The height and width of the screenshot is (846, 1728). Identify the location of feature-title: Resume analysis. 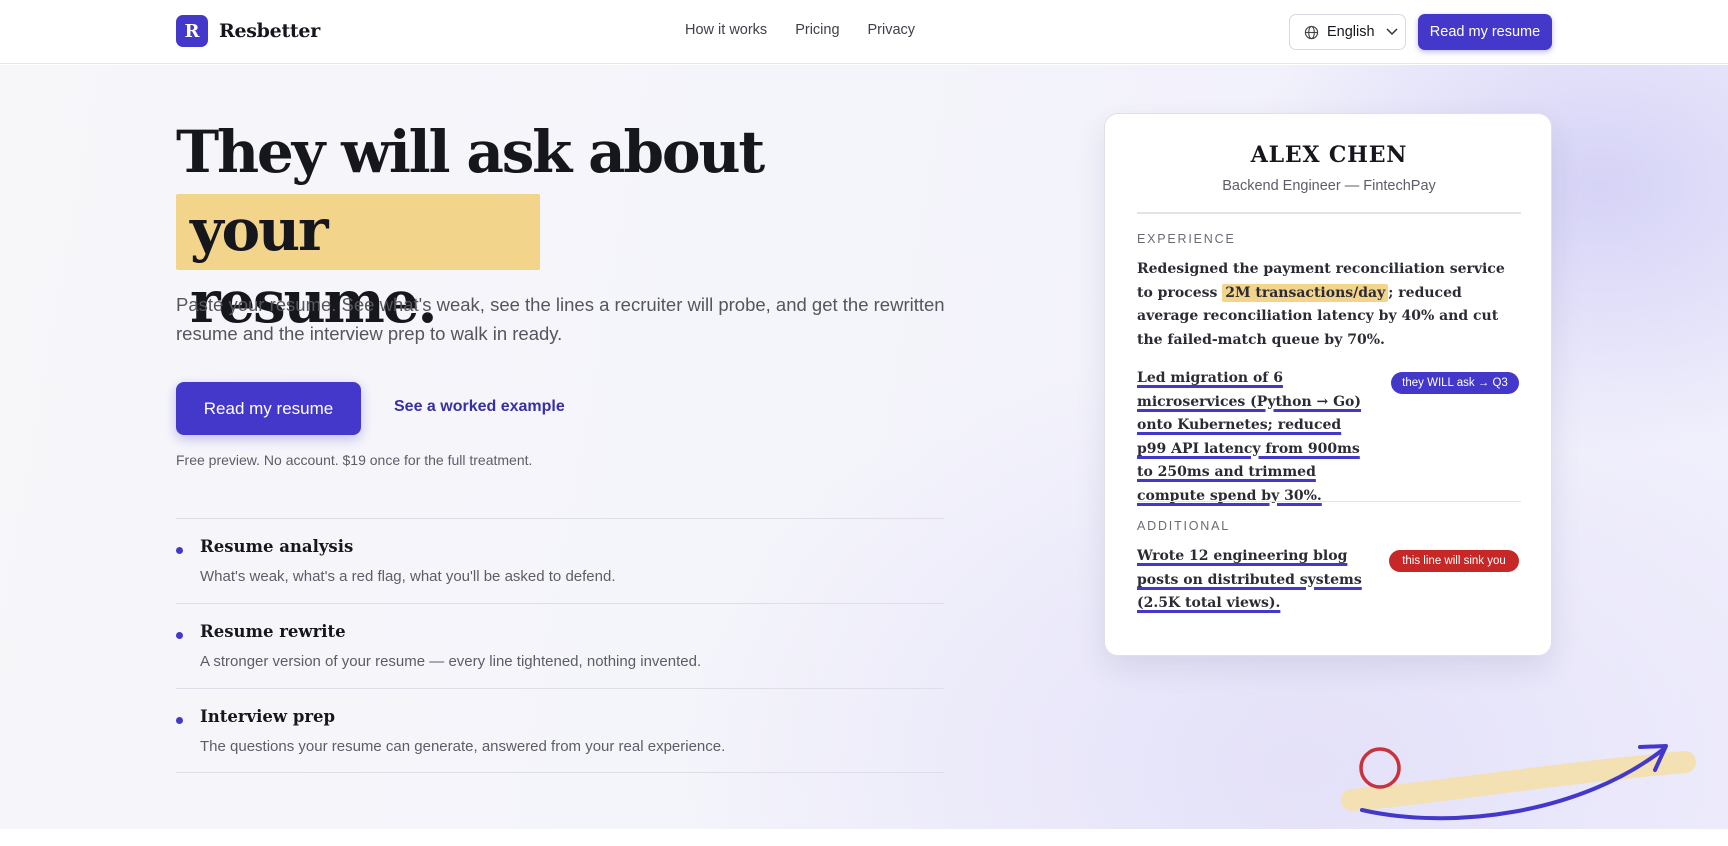
(277, 546).